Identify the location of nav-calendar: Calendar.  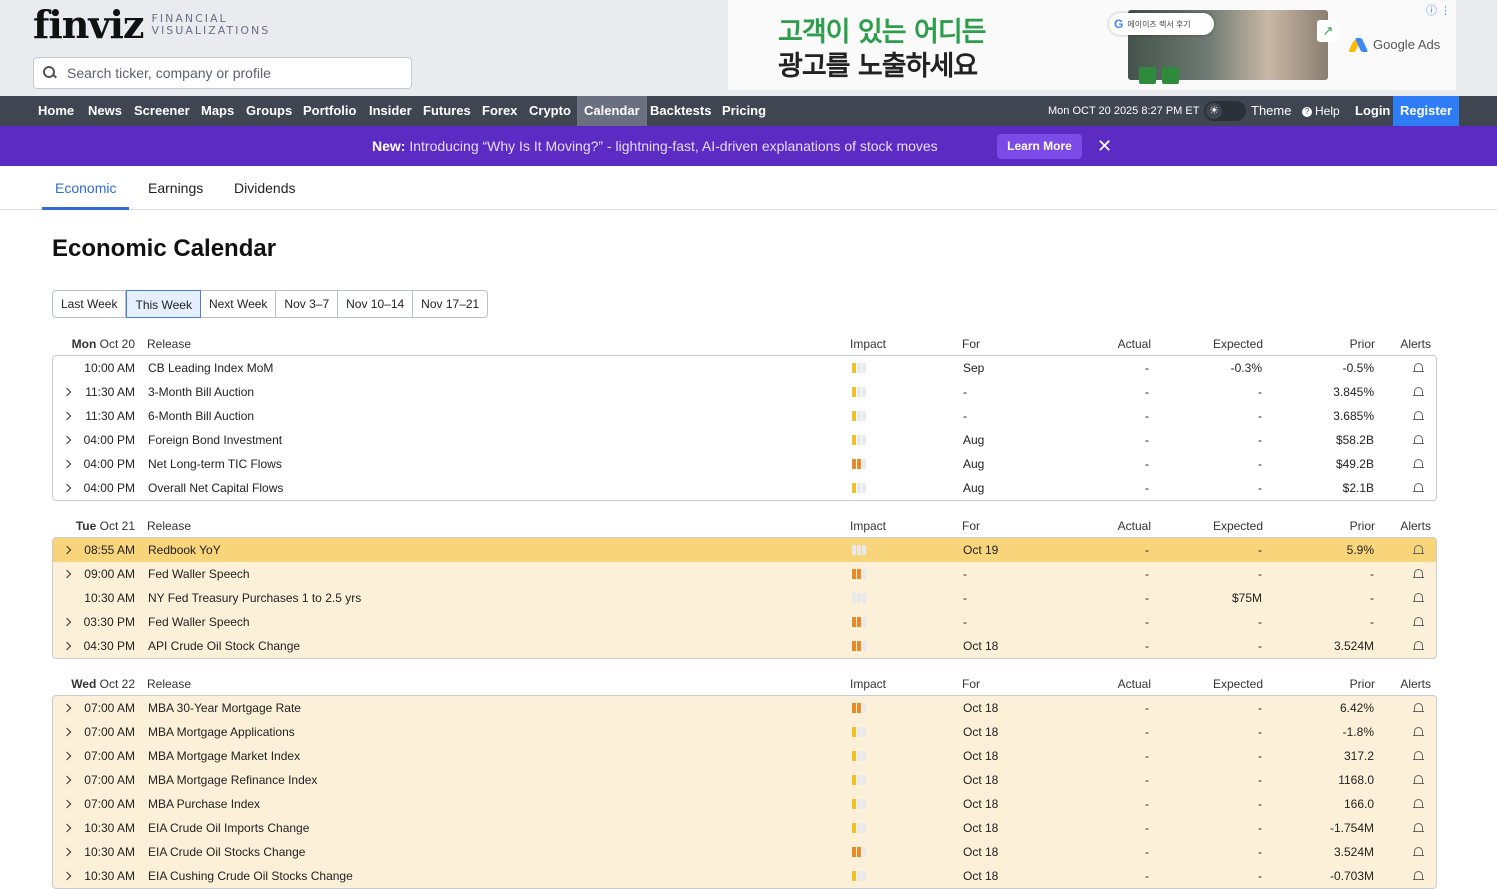
(612, 111).